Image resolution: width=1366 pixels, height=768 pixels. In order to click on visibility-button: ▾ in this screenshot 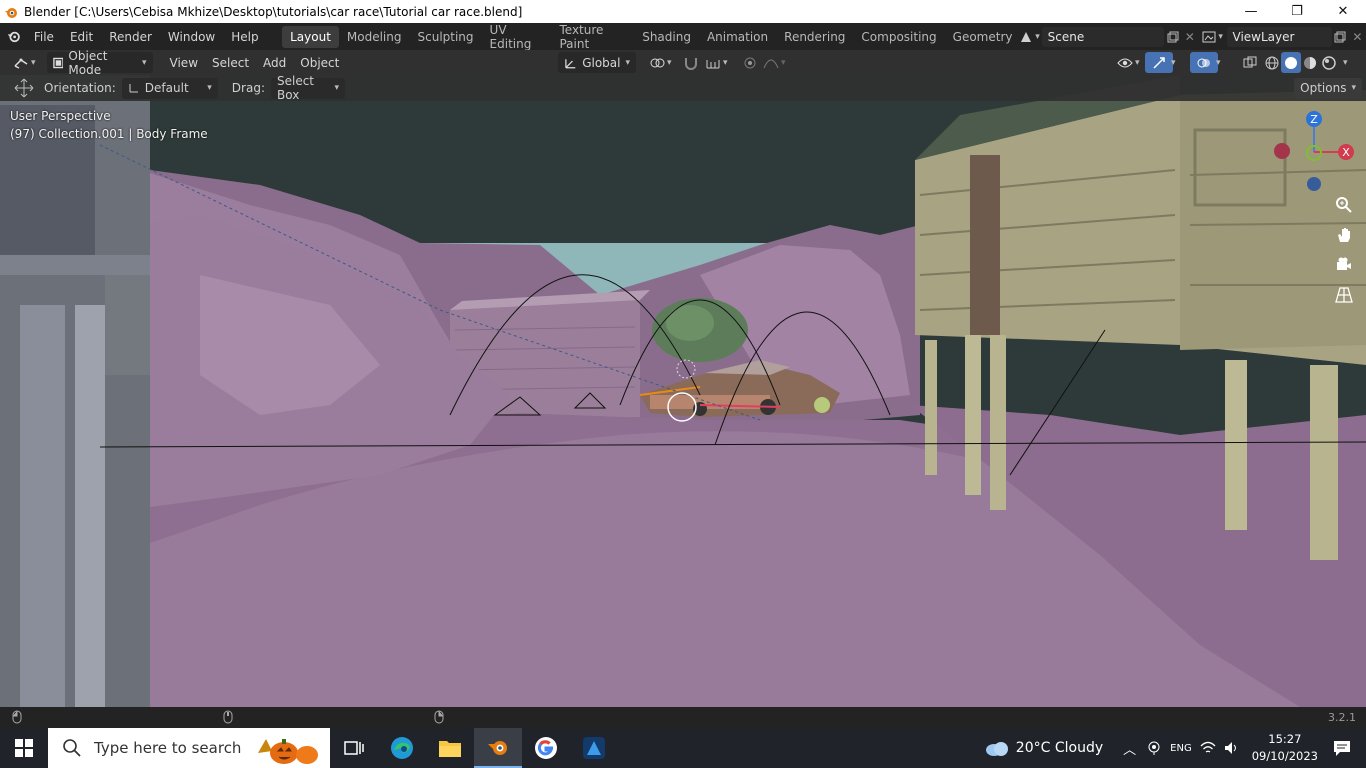, I will do `click(1128, 62)`.